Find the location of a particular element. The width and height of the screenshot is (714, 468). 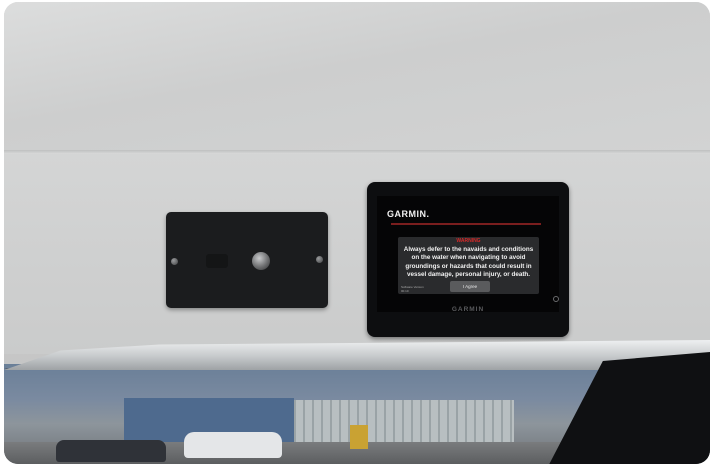

brand-logo-bottom: GARMIN is located at coordinates (468, 309).